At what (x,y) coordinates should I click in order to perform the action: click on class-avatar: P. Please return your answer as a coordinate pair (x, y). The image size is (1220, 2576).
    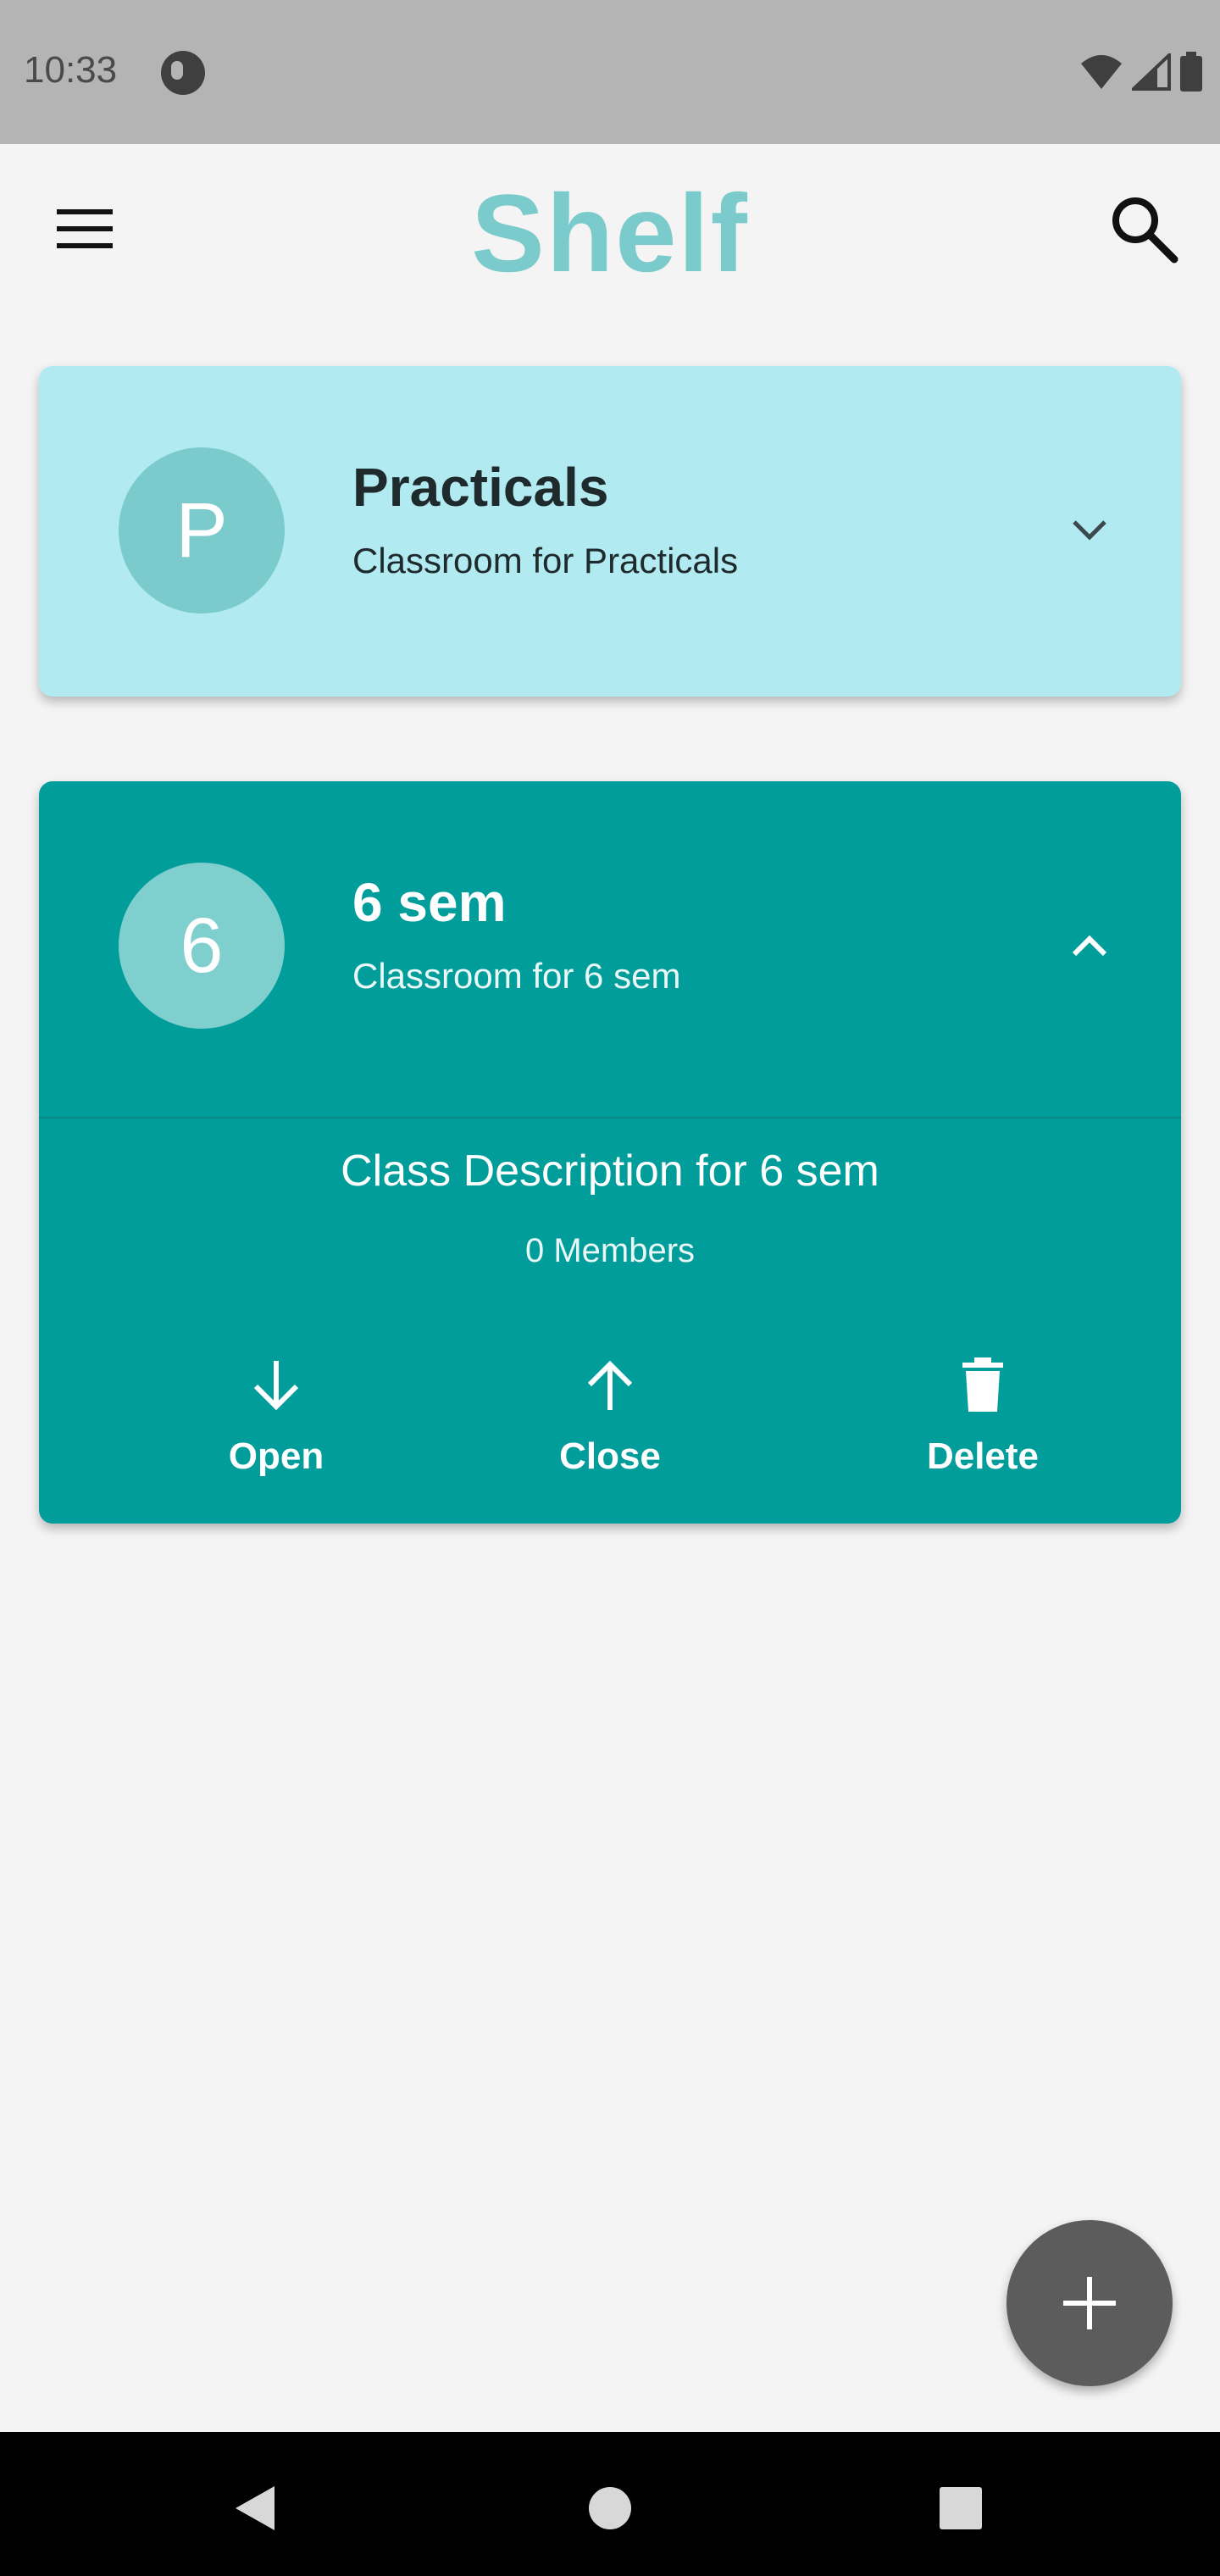
    Looking at the image, I should click on (202, 530).